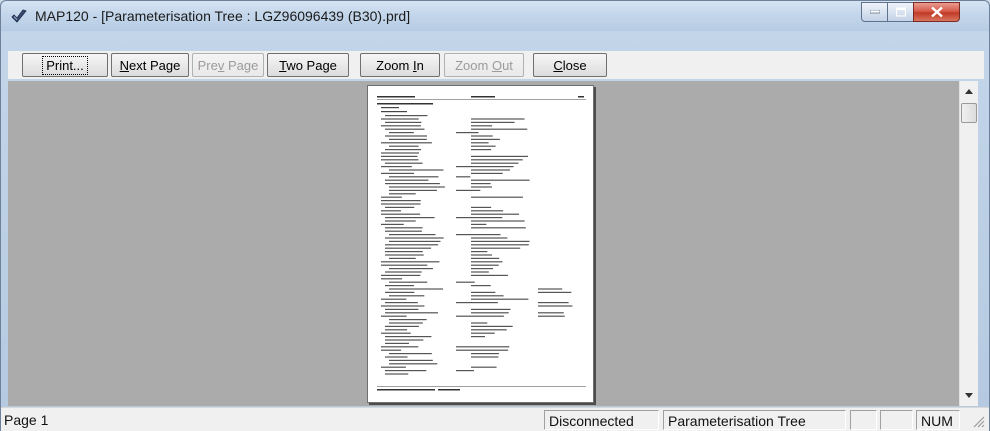 This screenshot has width=990, height=431. Describe the element at coordinates (124, 65) in the screenshot. I see `next-page-mnemonic: N` at that location.